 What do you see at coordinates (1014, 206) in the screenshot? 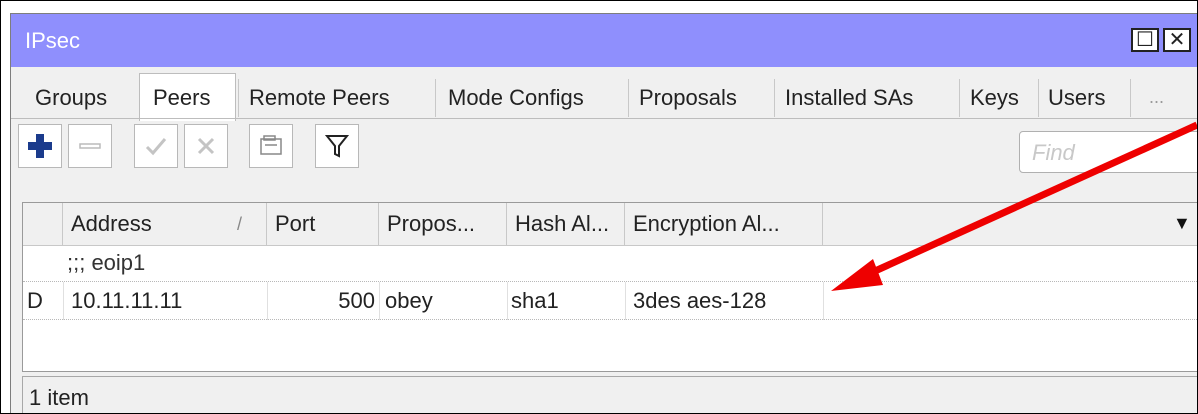
I see `annotation-arrow-icon` at bounding box center [1014, 206].